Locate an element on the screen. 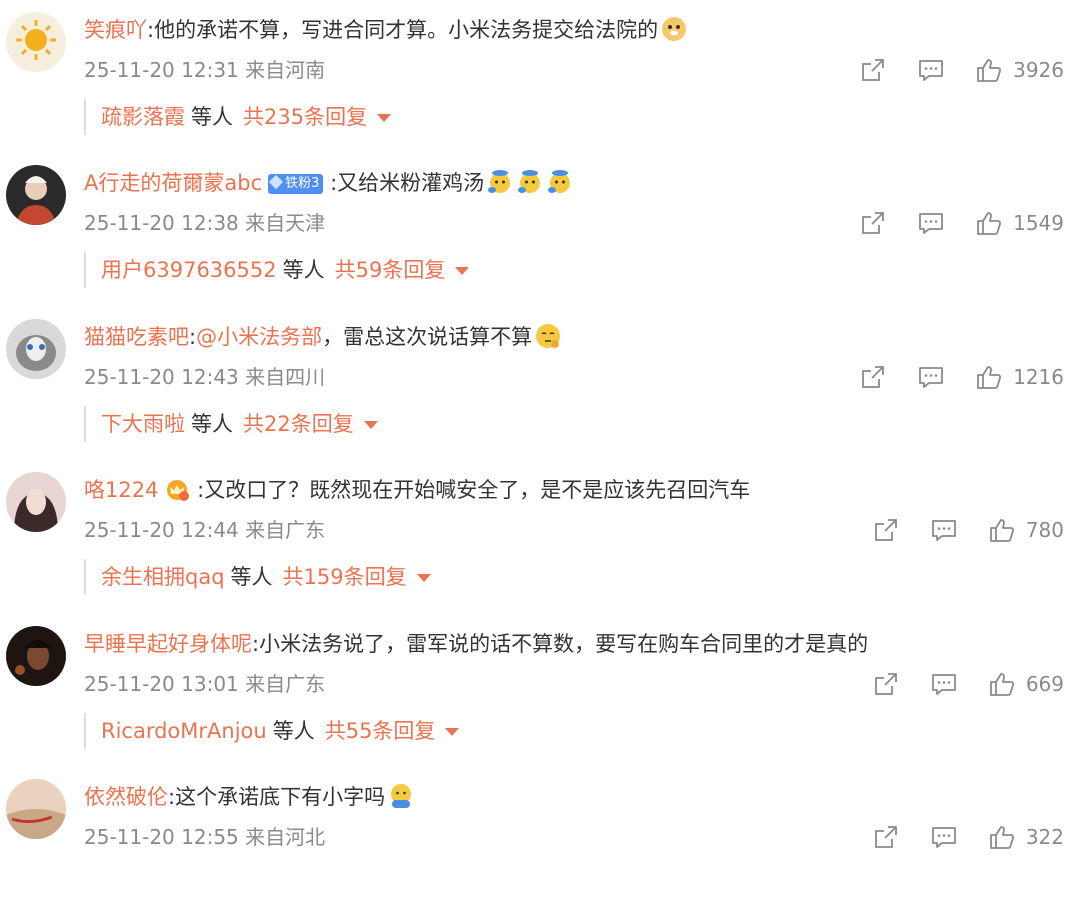  comment-location: 来自广东 is located at coordinates (285, 684).